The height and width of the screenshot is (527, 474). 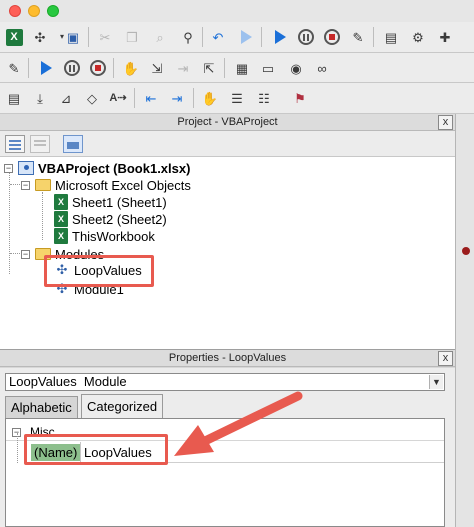 What do you see at coordinates (238, 423) in the screenshot?
I see `annotation-arrow` at bounding box center [238, 423].